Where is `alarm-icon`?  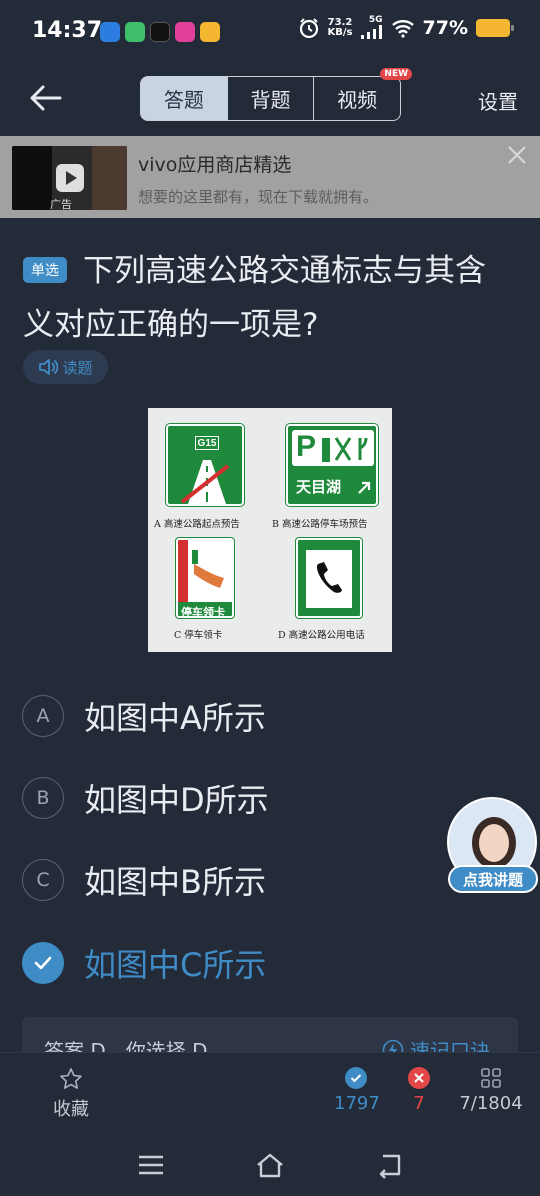 alarm-icon is located at coordinates (308, 27).